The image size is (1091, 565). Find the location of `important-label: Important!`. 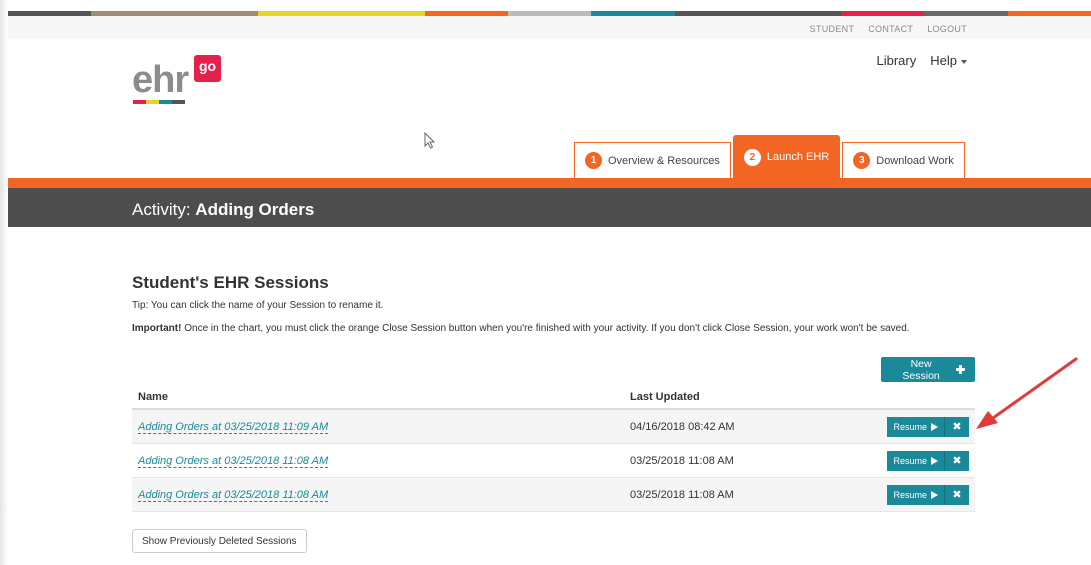

important-label: Important! is located at coordinates (157, 328).